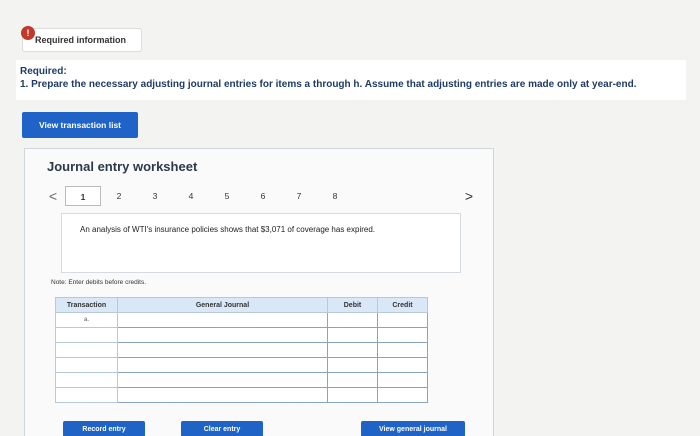  I want to click on header-debit: Debit, so click(352, 305).